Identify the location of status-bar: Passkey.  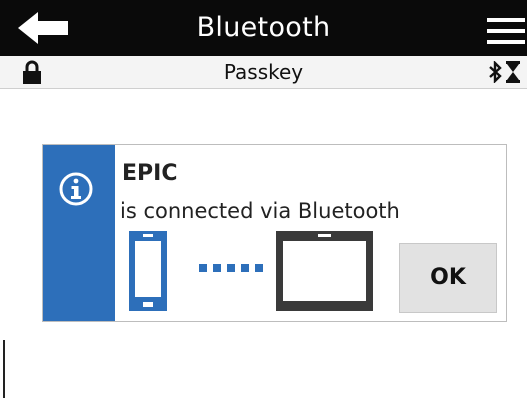
(263, 72).